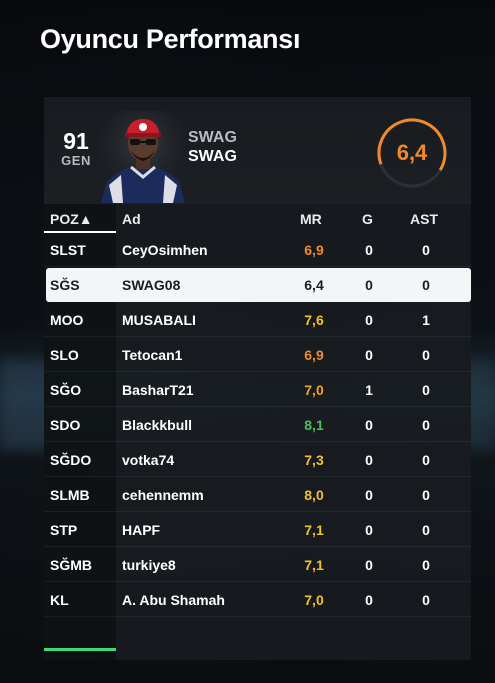 This screenshot has height=683, width=495. I want to click on page-title: Oyuncu Performansı, so click(170, 39).